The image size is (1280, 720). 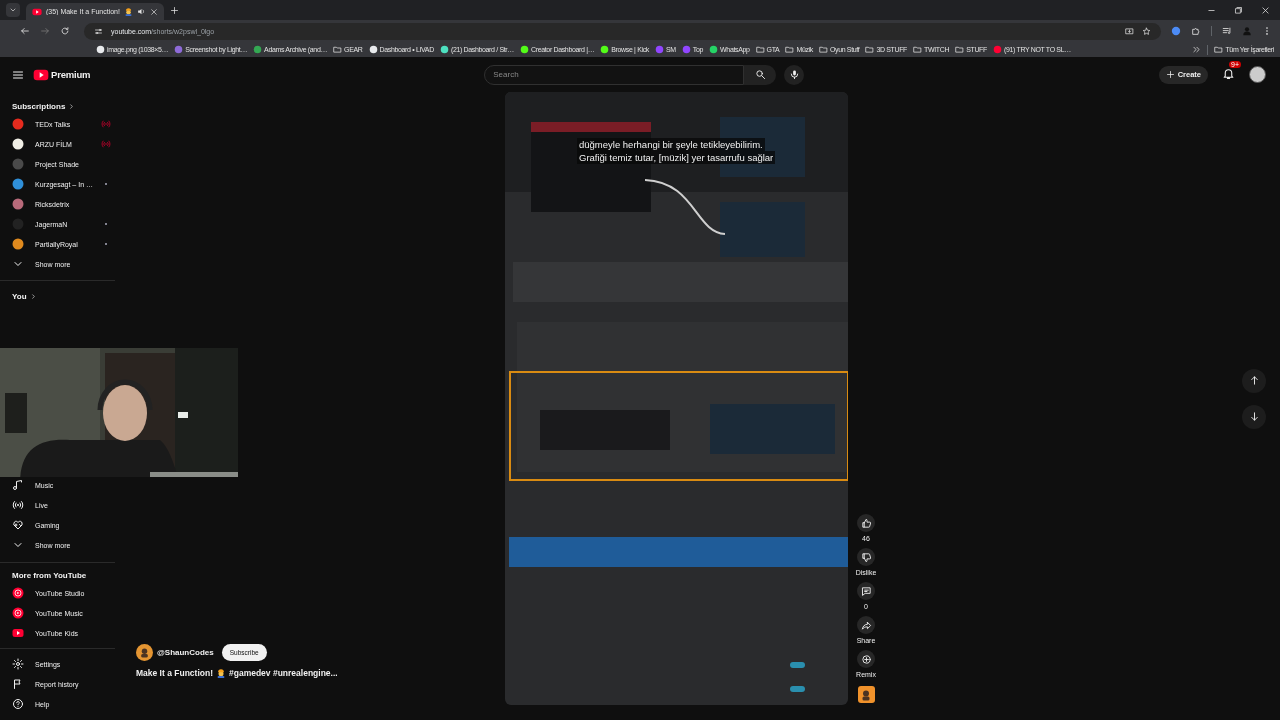 I want to click on speaker-icon, so click(x=141, y=11).